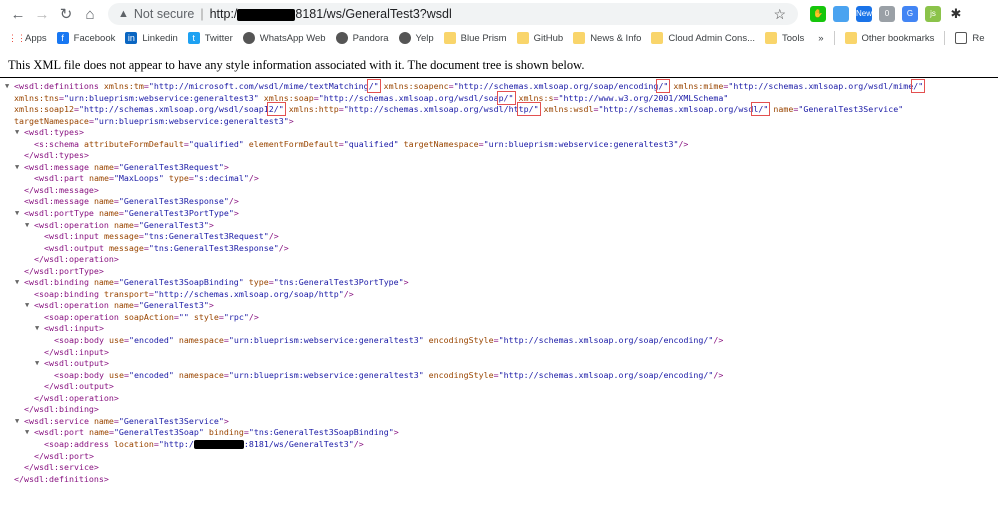 This screenshot has height=507, width=998. What do you see at coordinates (933, 14) in the screenshot?
I see `js-extension-icon: js` at bounding box center [933, 14].